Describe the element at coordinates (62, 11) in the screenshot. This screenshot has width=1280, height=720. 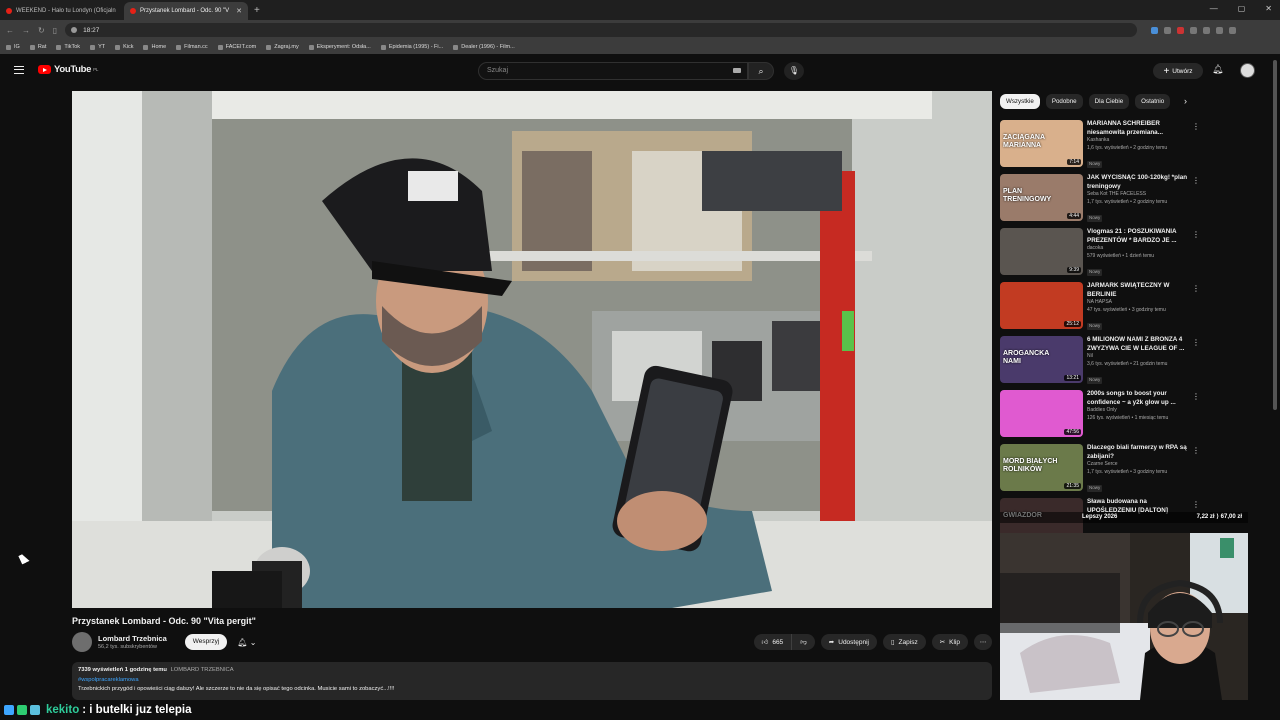
I see `browser-tab: WEEKEND - Hało tu Londyn (Oficjaln` at that location.